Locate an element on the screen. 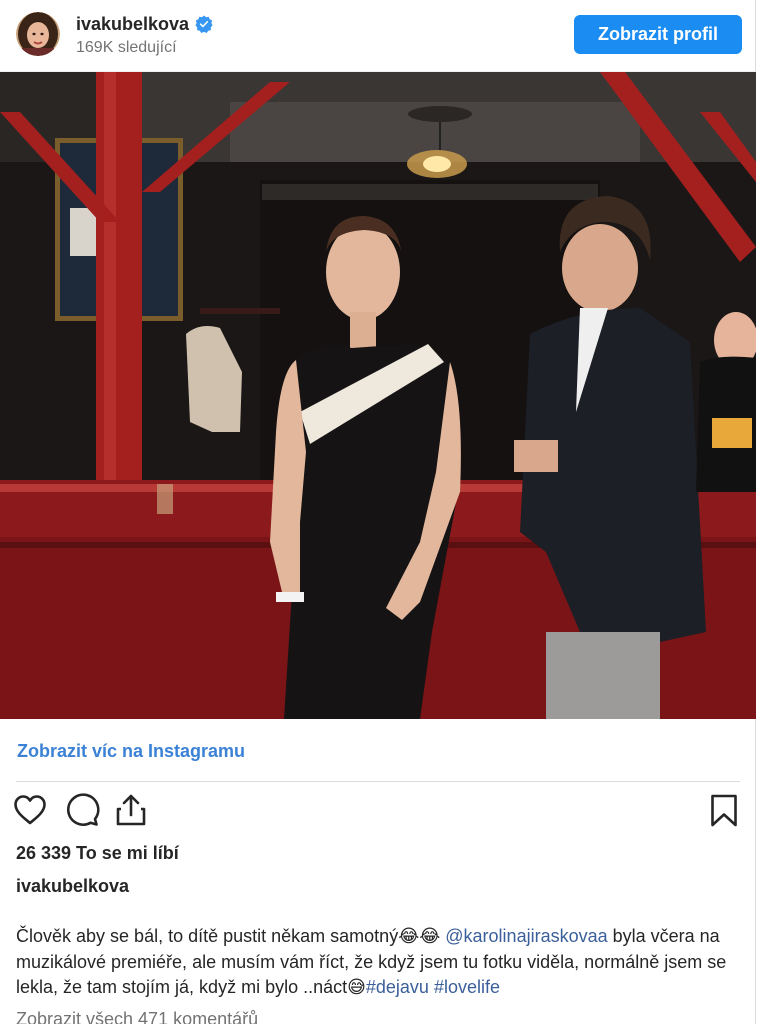 The width and height of the screenshot is (759, 1024). hashtag-link: #lovelife is located at coordinates (467, 987).